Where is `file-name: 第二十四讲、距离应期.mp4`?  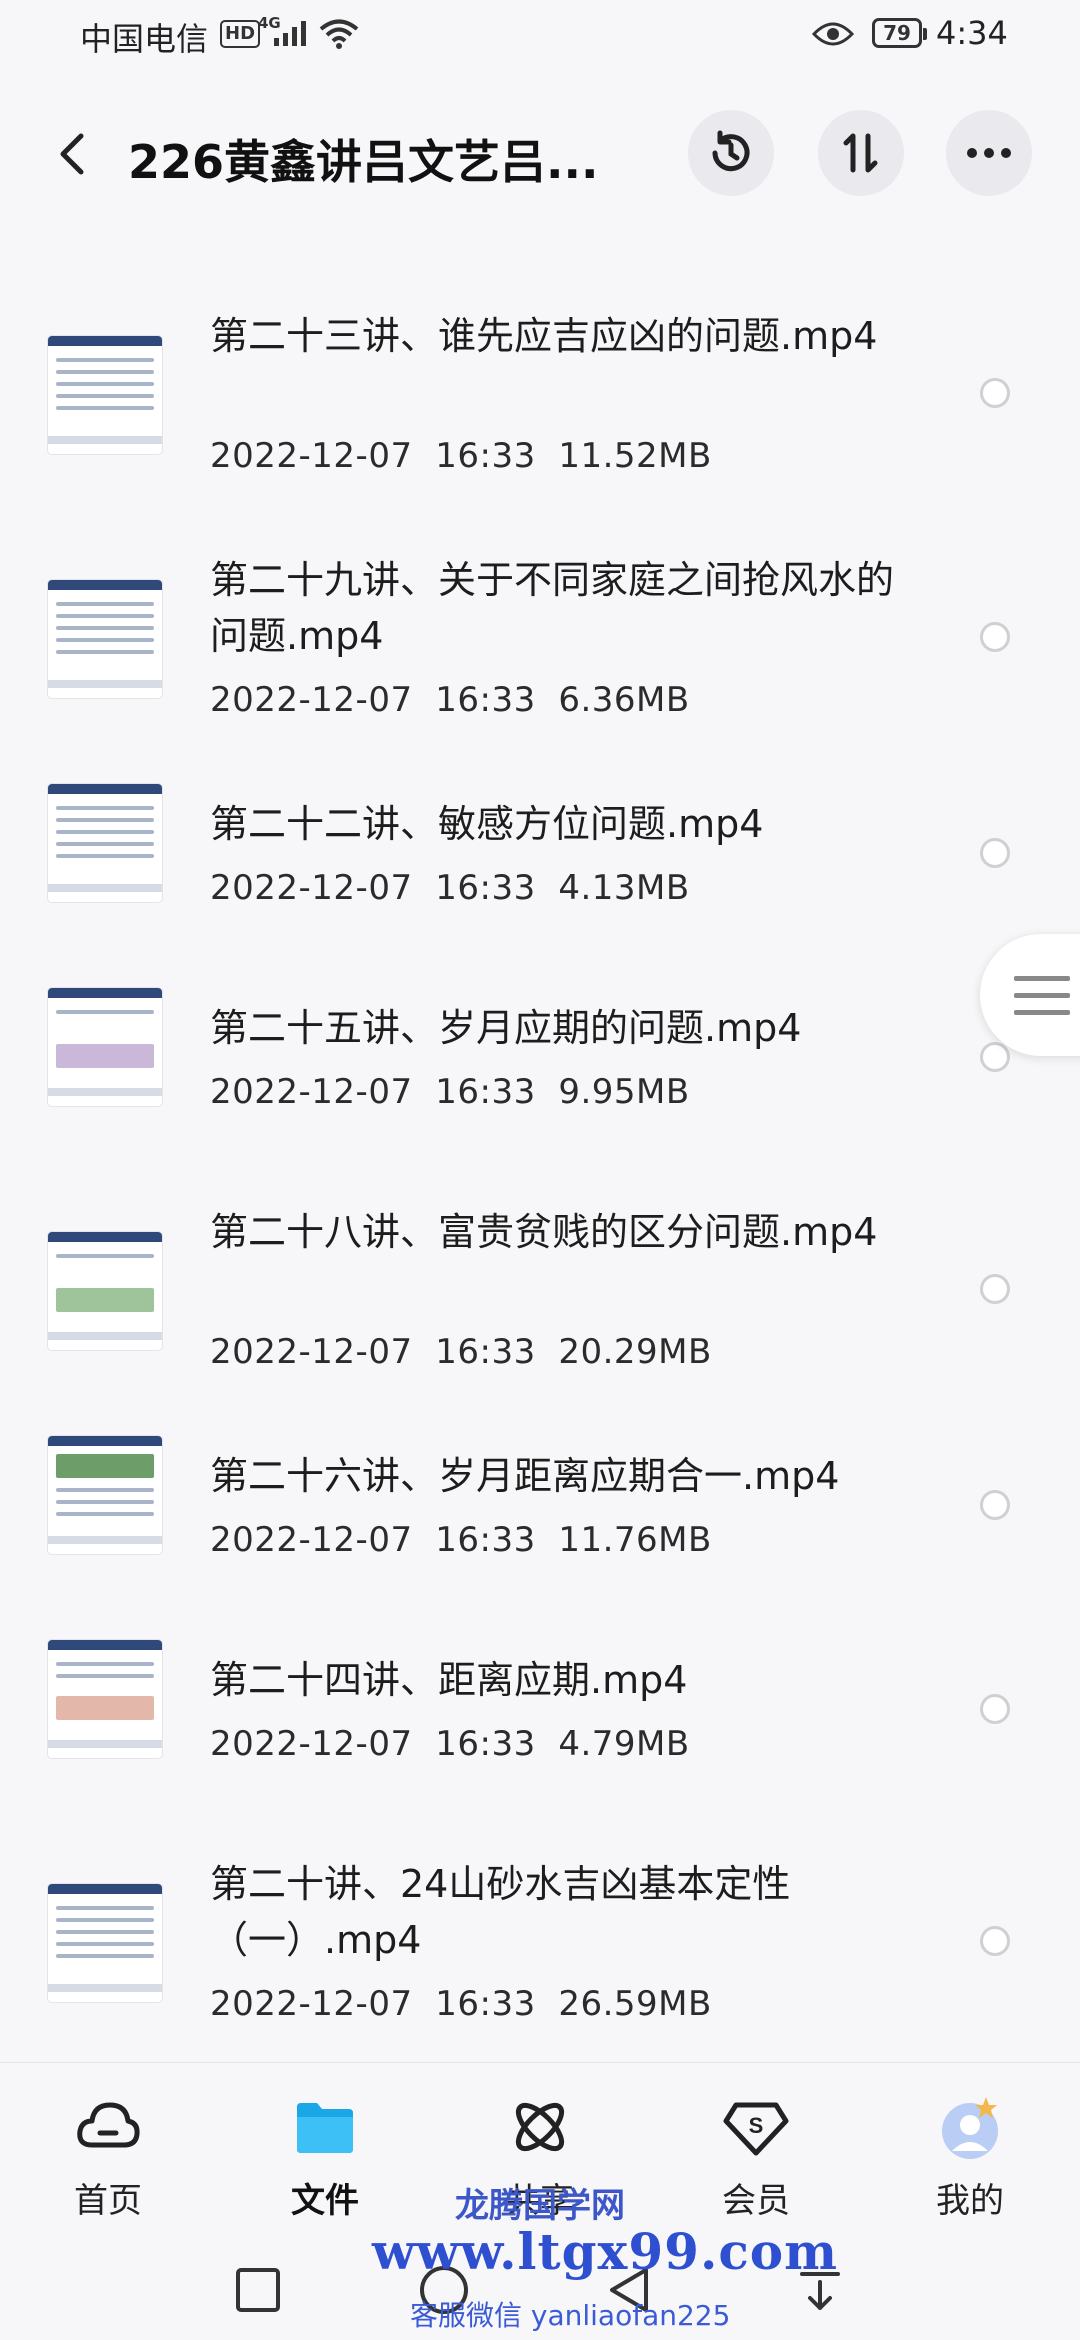 file-name: 第二十四讲、距离应期.mp4 is located at coordinates (449, 1680).